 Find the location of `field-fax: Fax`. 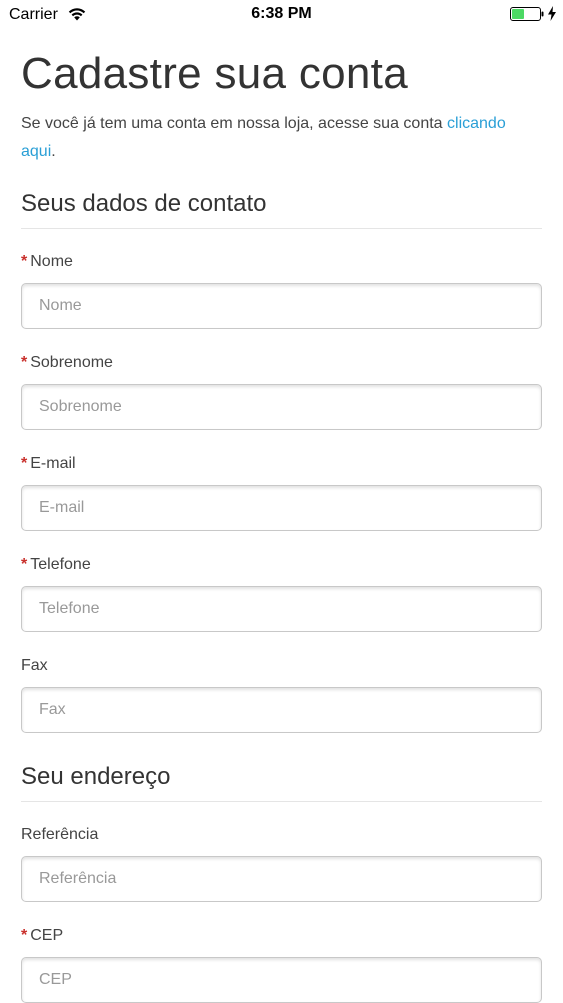

field-fax: Fax is located at coordinates (281, 694).